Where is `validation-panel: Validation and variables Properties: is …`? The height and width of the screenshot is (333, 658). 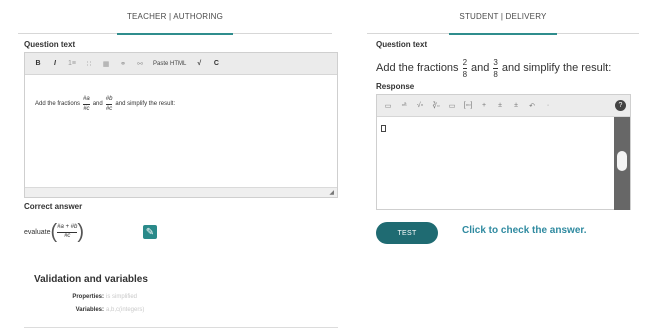
validation-panel: Validation and variables Properties: is … is located at coordinates (181, 292).